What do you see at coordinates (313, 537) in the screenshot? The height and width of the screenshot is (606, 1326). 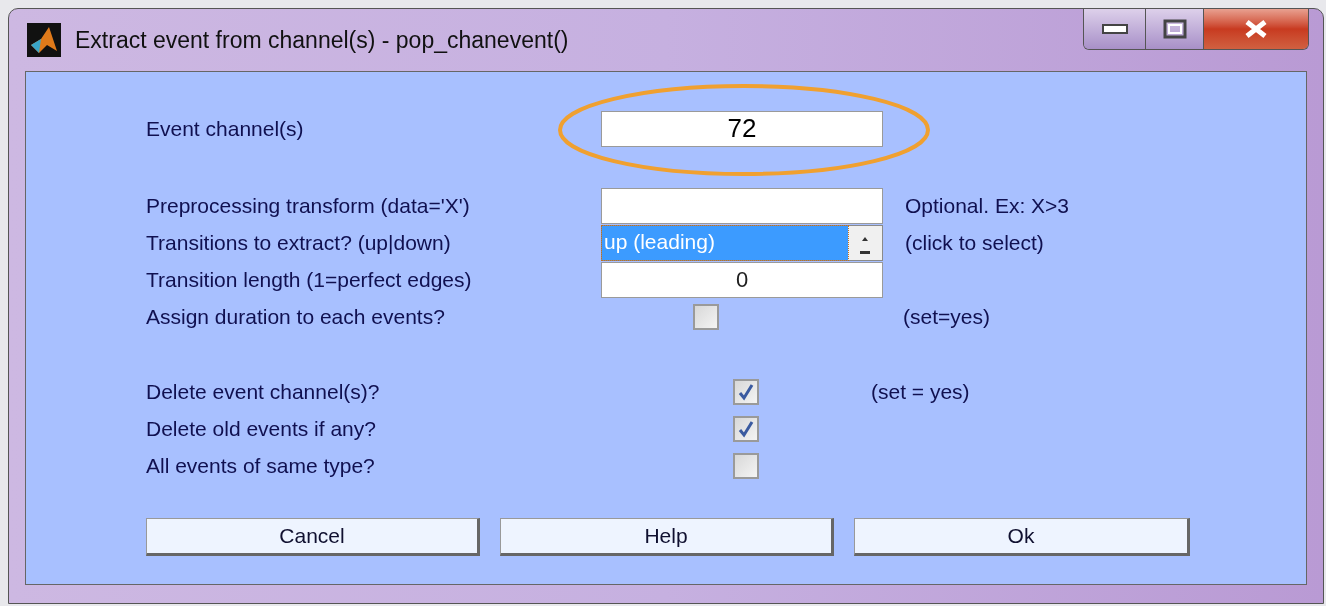 I see `dialog-button: Cancel` at bounding box center [313, 537].